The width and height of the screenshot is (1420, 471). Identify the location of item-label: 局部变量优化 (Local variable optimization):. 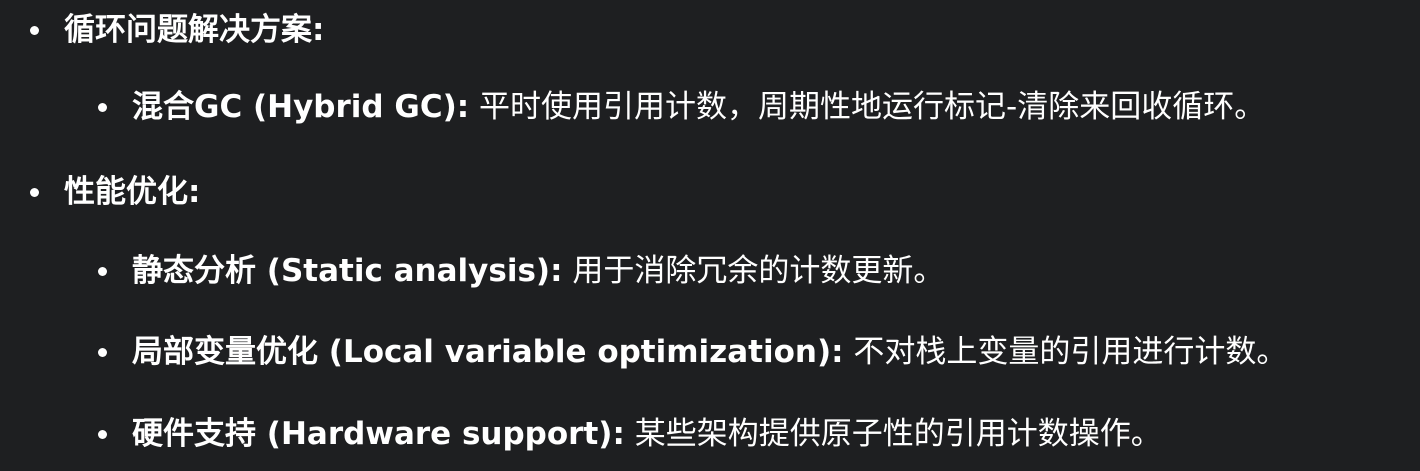
(488, 352).